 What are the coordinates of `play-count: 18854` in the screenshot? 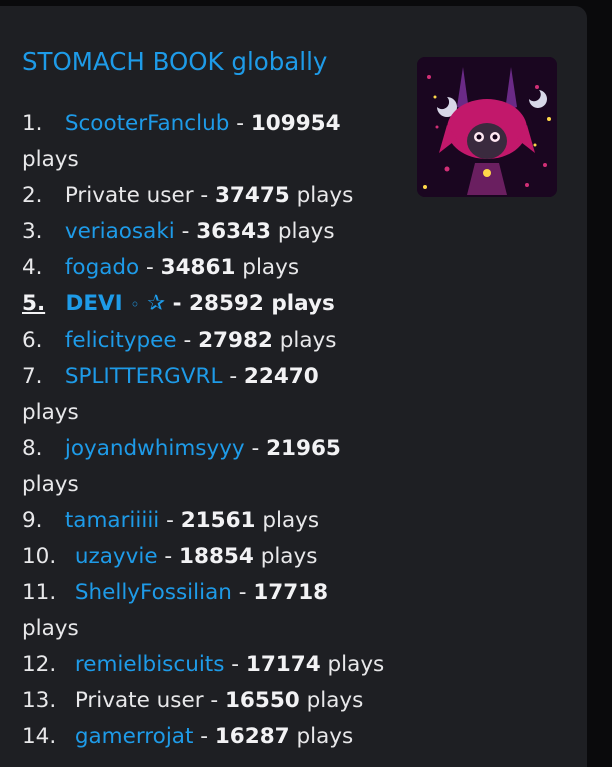 It's located at (216, 556).